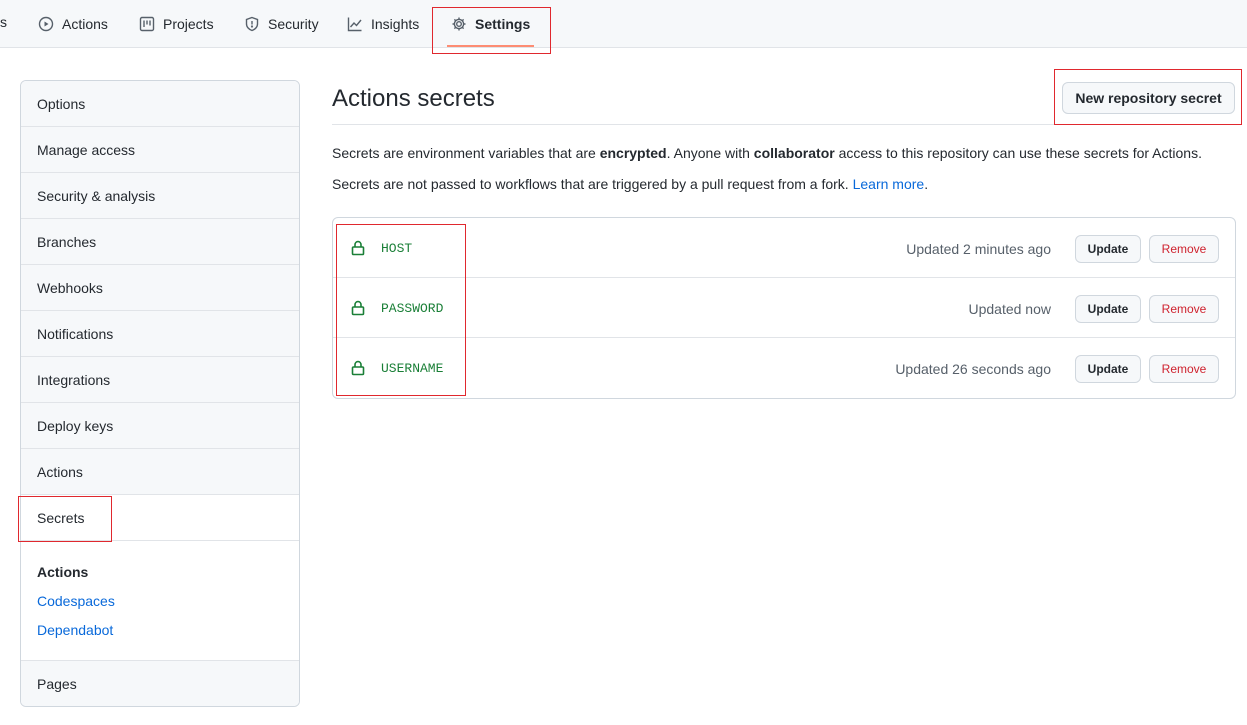  What do you see at coordinates (3, 22) in the screenshot?
I see `nav-tab-truncated-label: s` at bounding box center [3, 22].